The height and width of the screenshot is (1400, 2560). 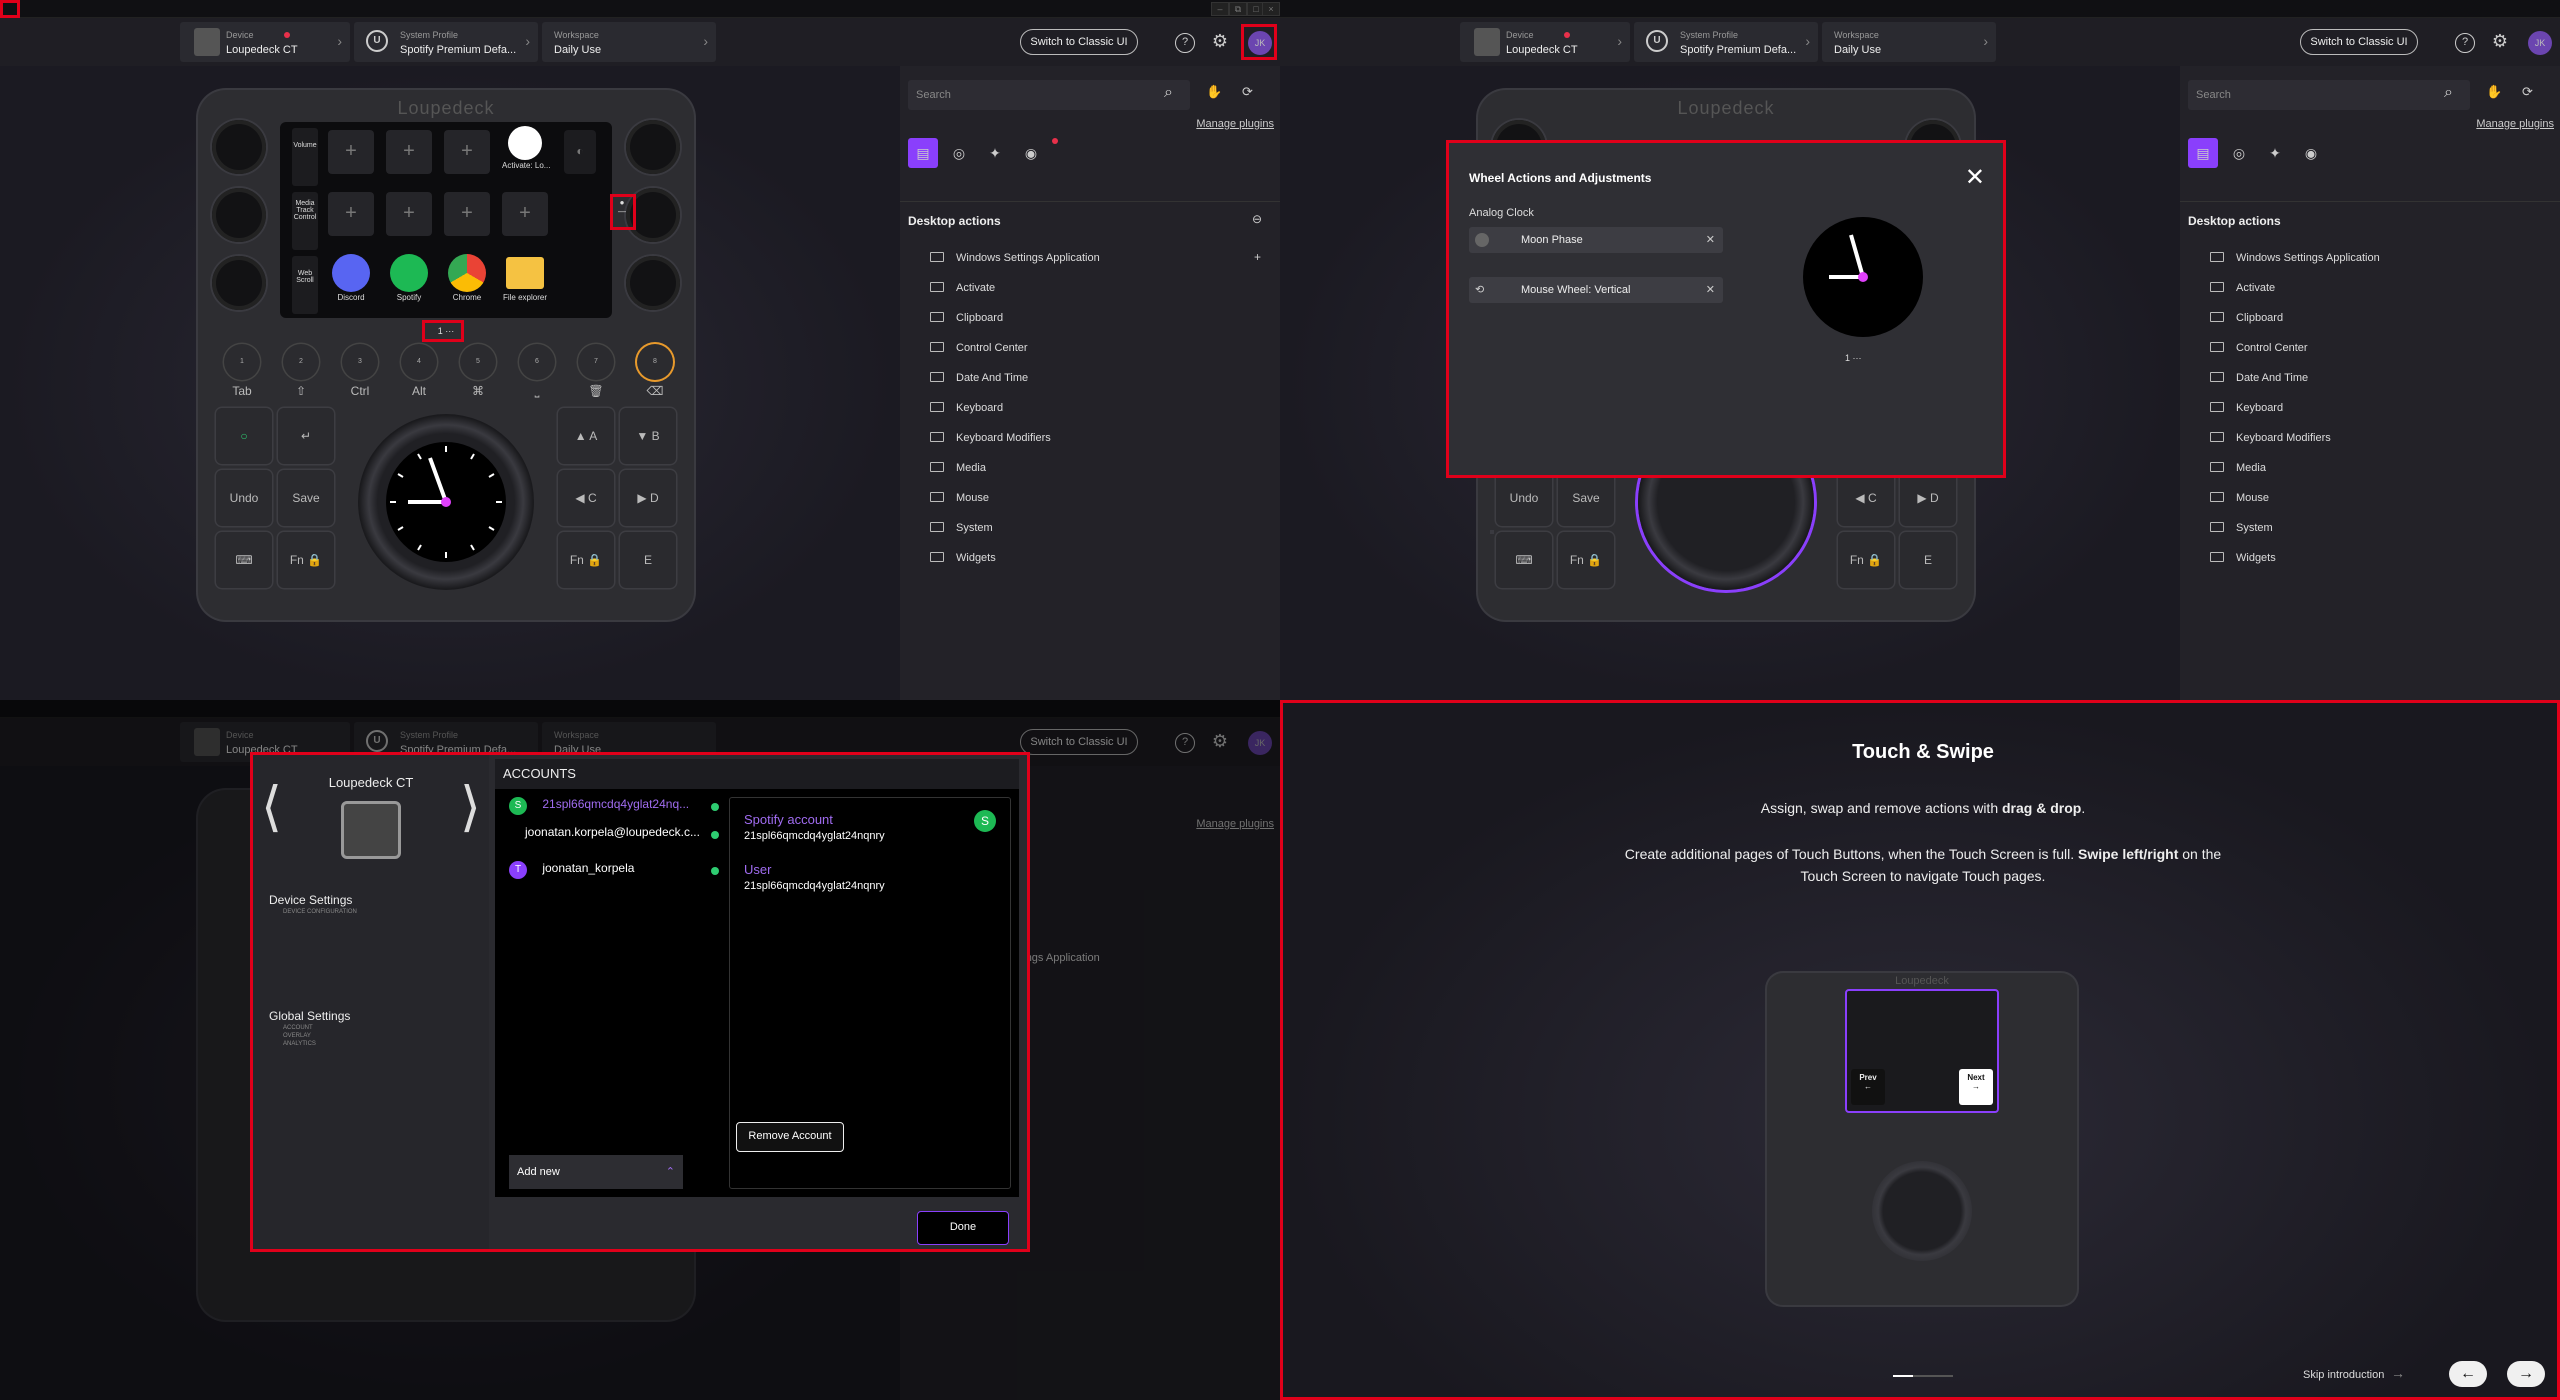 I want to click on forward-button: →, so click(x=2526, y=1374).